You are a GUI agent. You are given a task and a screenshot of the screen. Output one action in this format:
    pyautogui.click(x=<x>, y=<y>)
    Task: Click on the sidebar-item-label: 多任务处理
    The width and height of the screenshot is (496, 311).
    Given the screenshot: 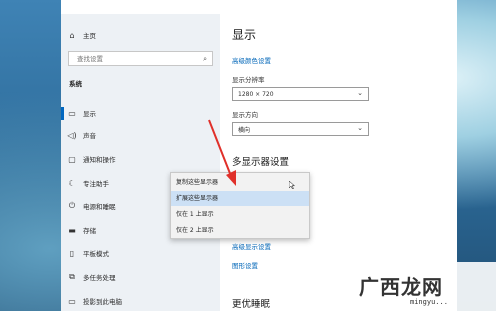 What is the action you would take?
    pyautogui.click(x=99, y=278)
    